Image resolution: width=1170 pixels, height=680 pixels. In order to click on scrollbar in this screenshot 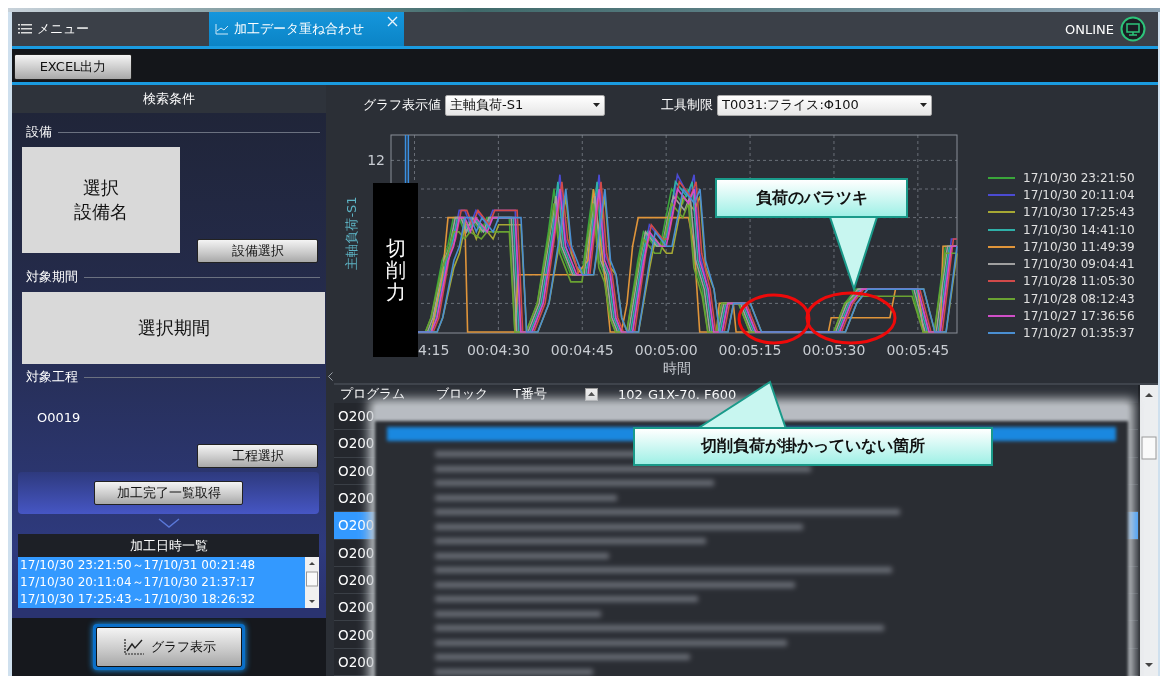, I will do `click(312, 582)`.